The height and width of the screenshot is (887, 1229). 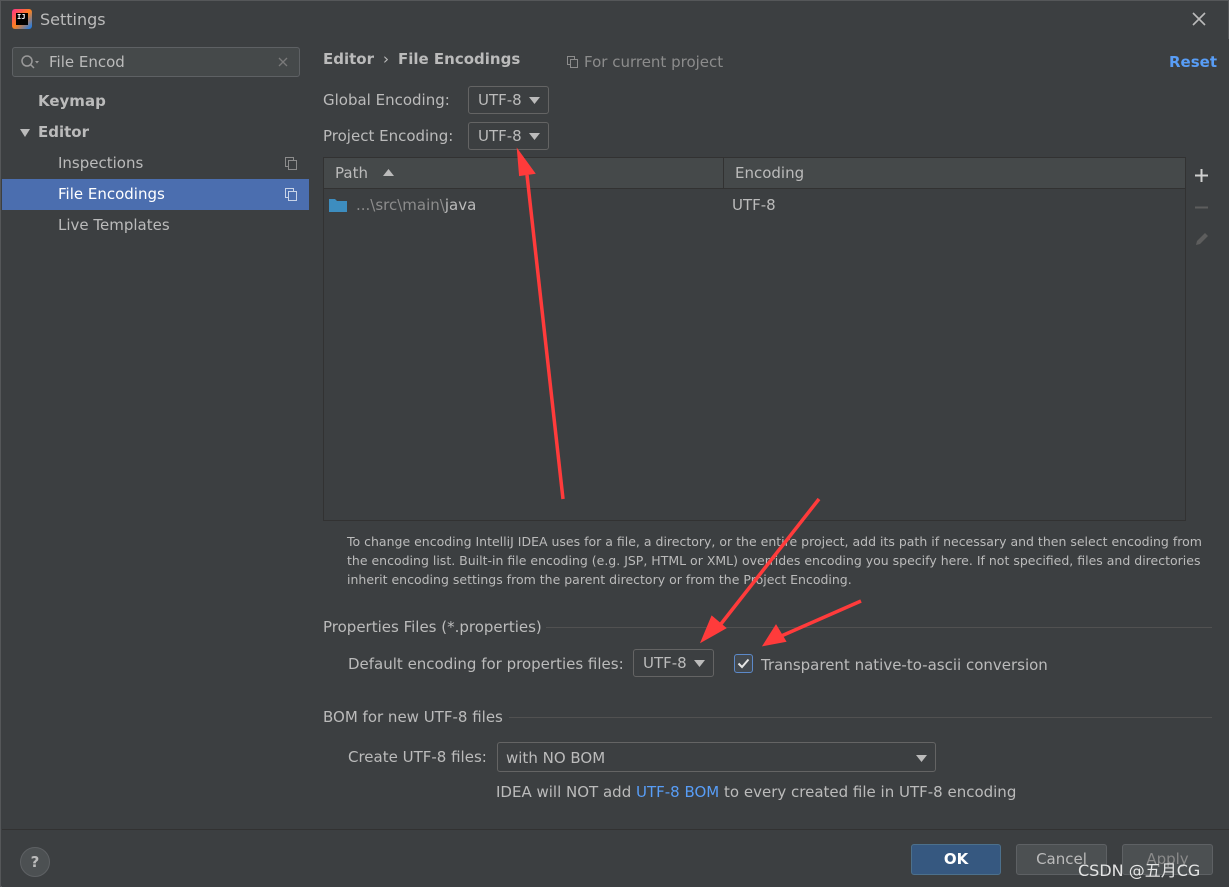 What do you see at coordinates (72, 101) in the screenshot?
I see `sidebar-item-label: Keymap` at bounding box center [72, 101].